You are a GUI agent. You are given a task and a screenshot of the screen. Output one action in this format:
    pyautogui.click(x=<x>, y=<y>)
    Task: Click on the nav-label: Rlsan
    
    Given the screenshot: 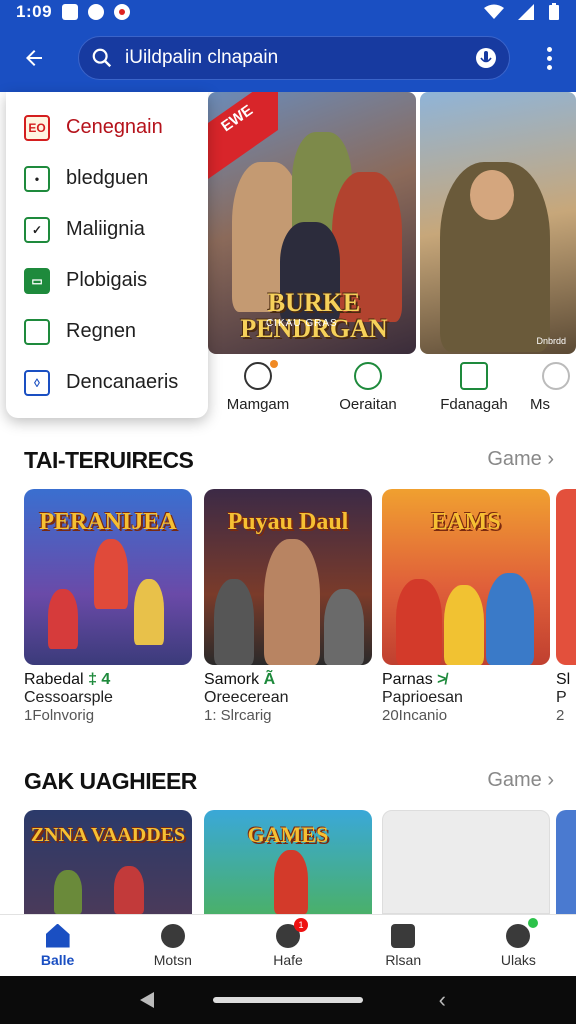 What is the action you would take?
    pyautogui.click(x=403, y=959)
    